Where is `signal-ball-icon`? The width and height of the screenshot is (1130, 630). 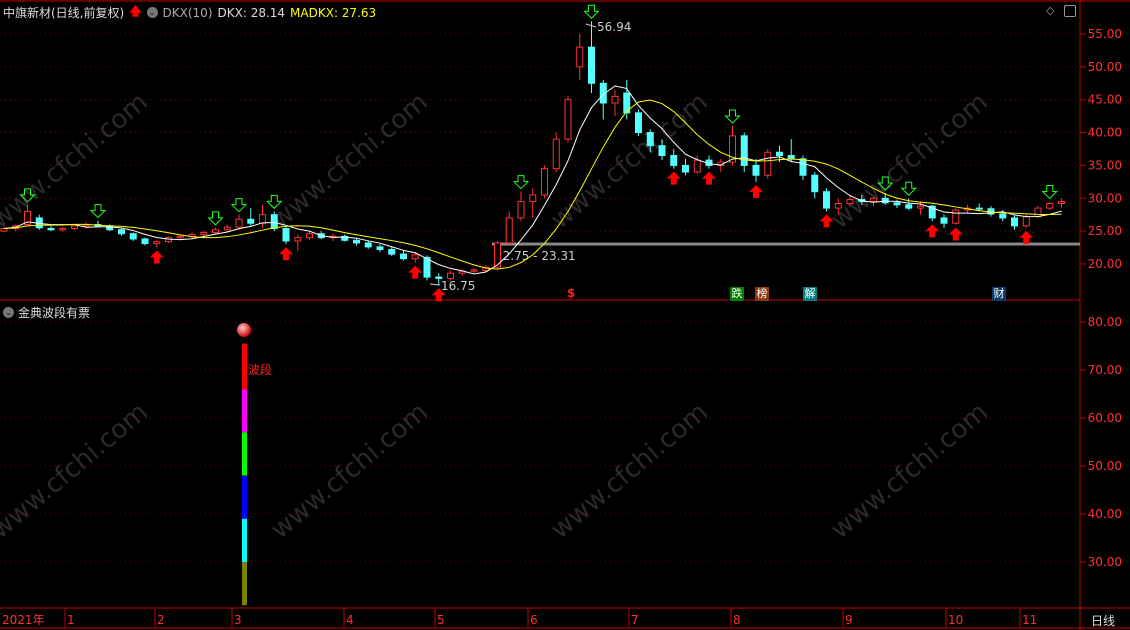 signal-ball-icon is located at coordinates (244, 330).